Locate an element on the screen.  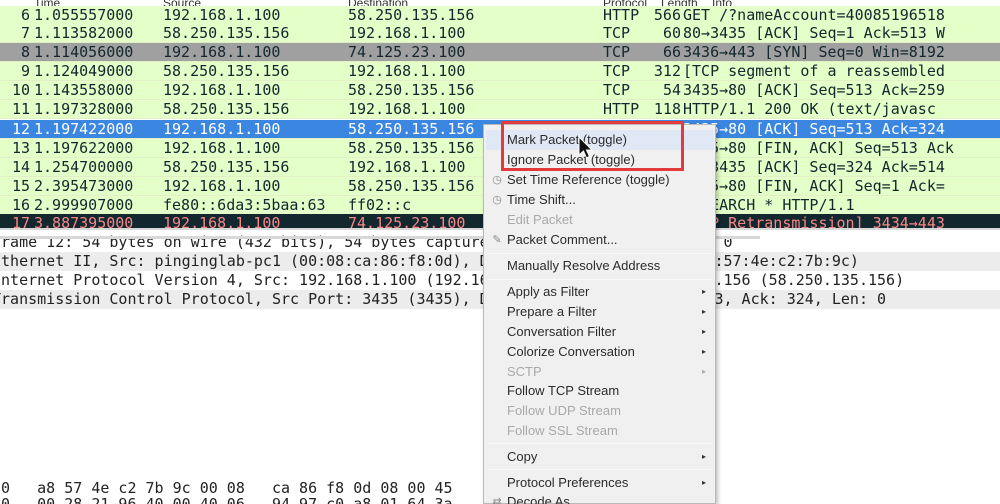
packet-length: 118 is located at coordinates (667, 109).